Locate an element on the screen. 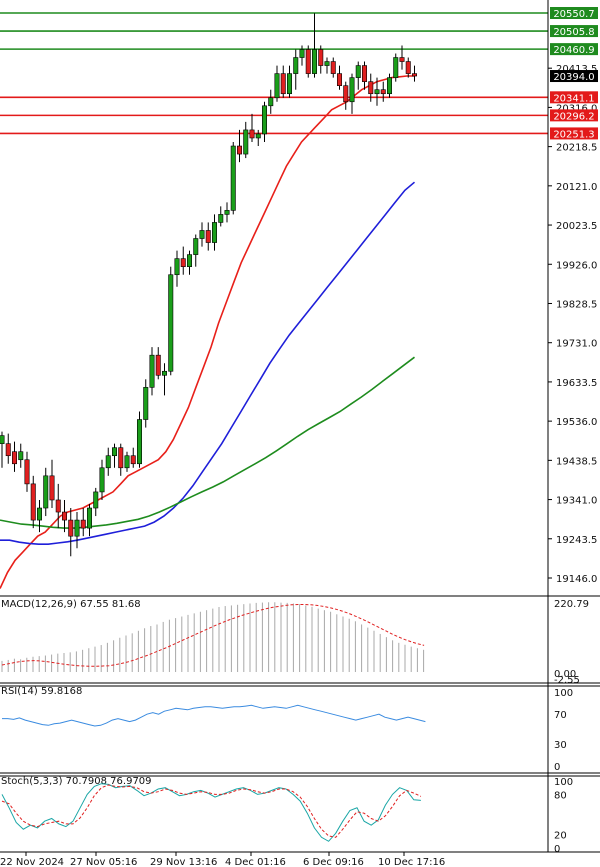  price-tick-label: 19731.0 is located at coordinates (576, 344).